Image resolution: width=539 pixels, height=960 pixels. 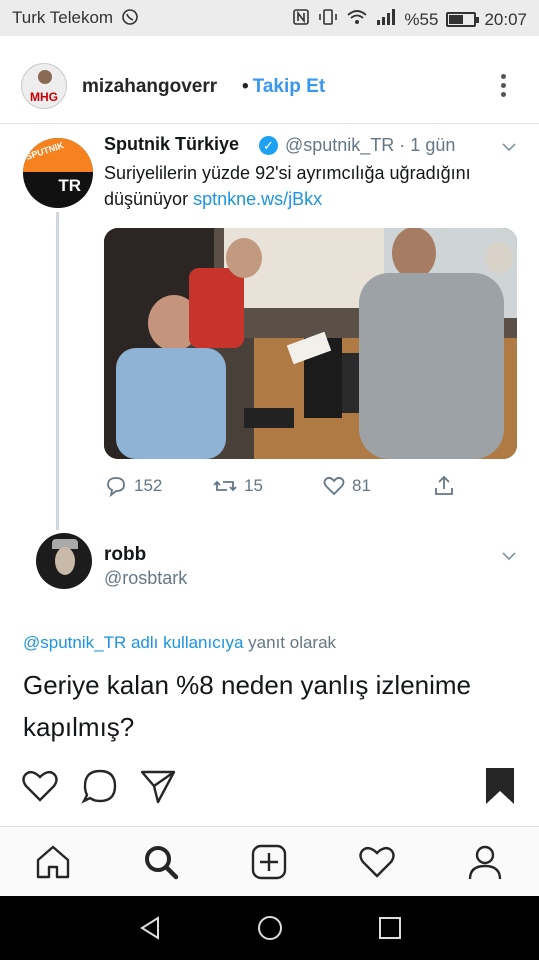 I want to click on share-icon, so click(x=444, y=485).